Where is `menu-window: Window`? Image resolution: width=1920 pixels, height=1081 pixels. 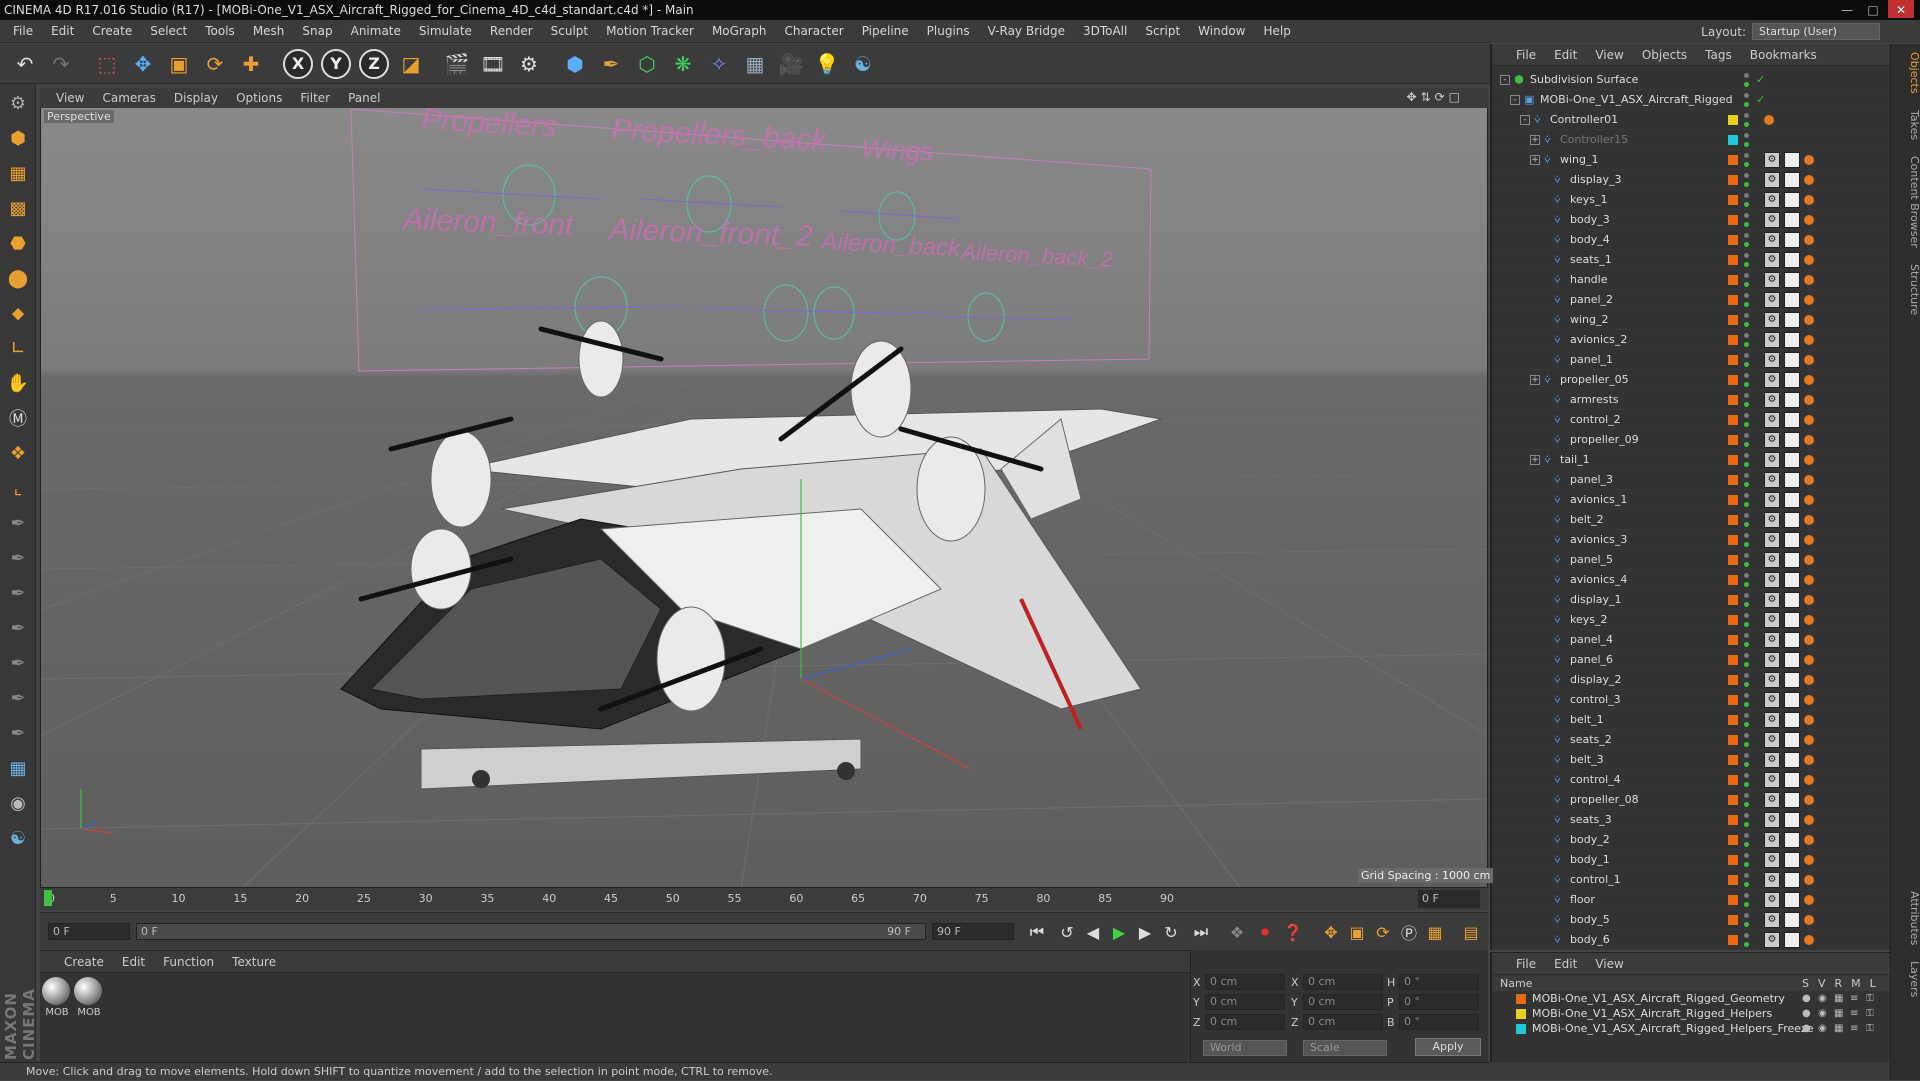 menu-window: Window is located at coordinates (1221, 31).